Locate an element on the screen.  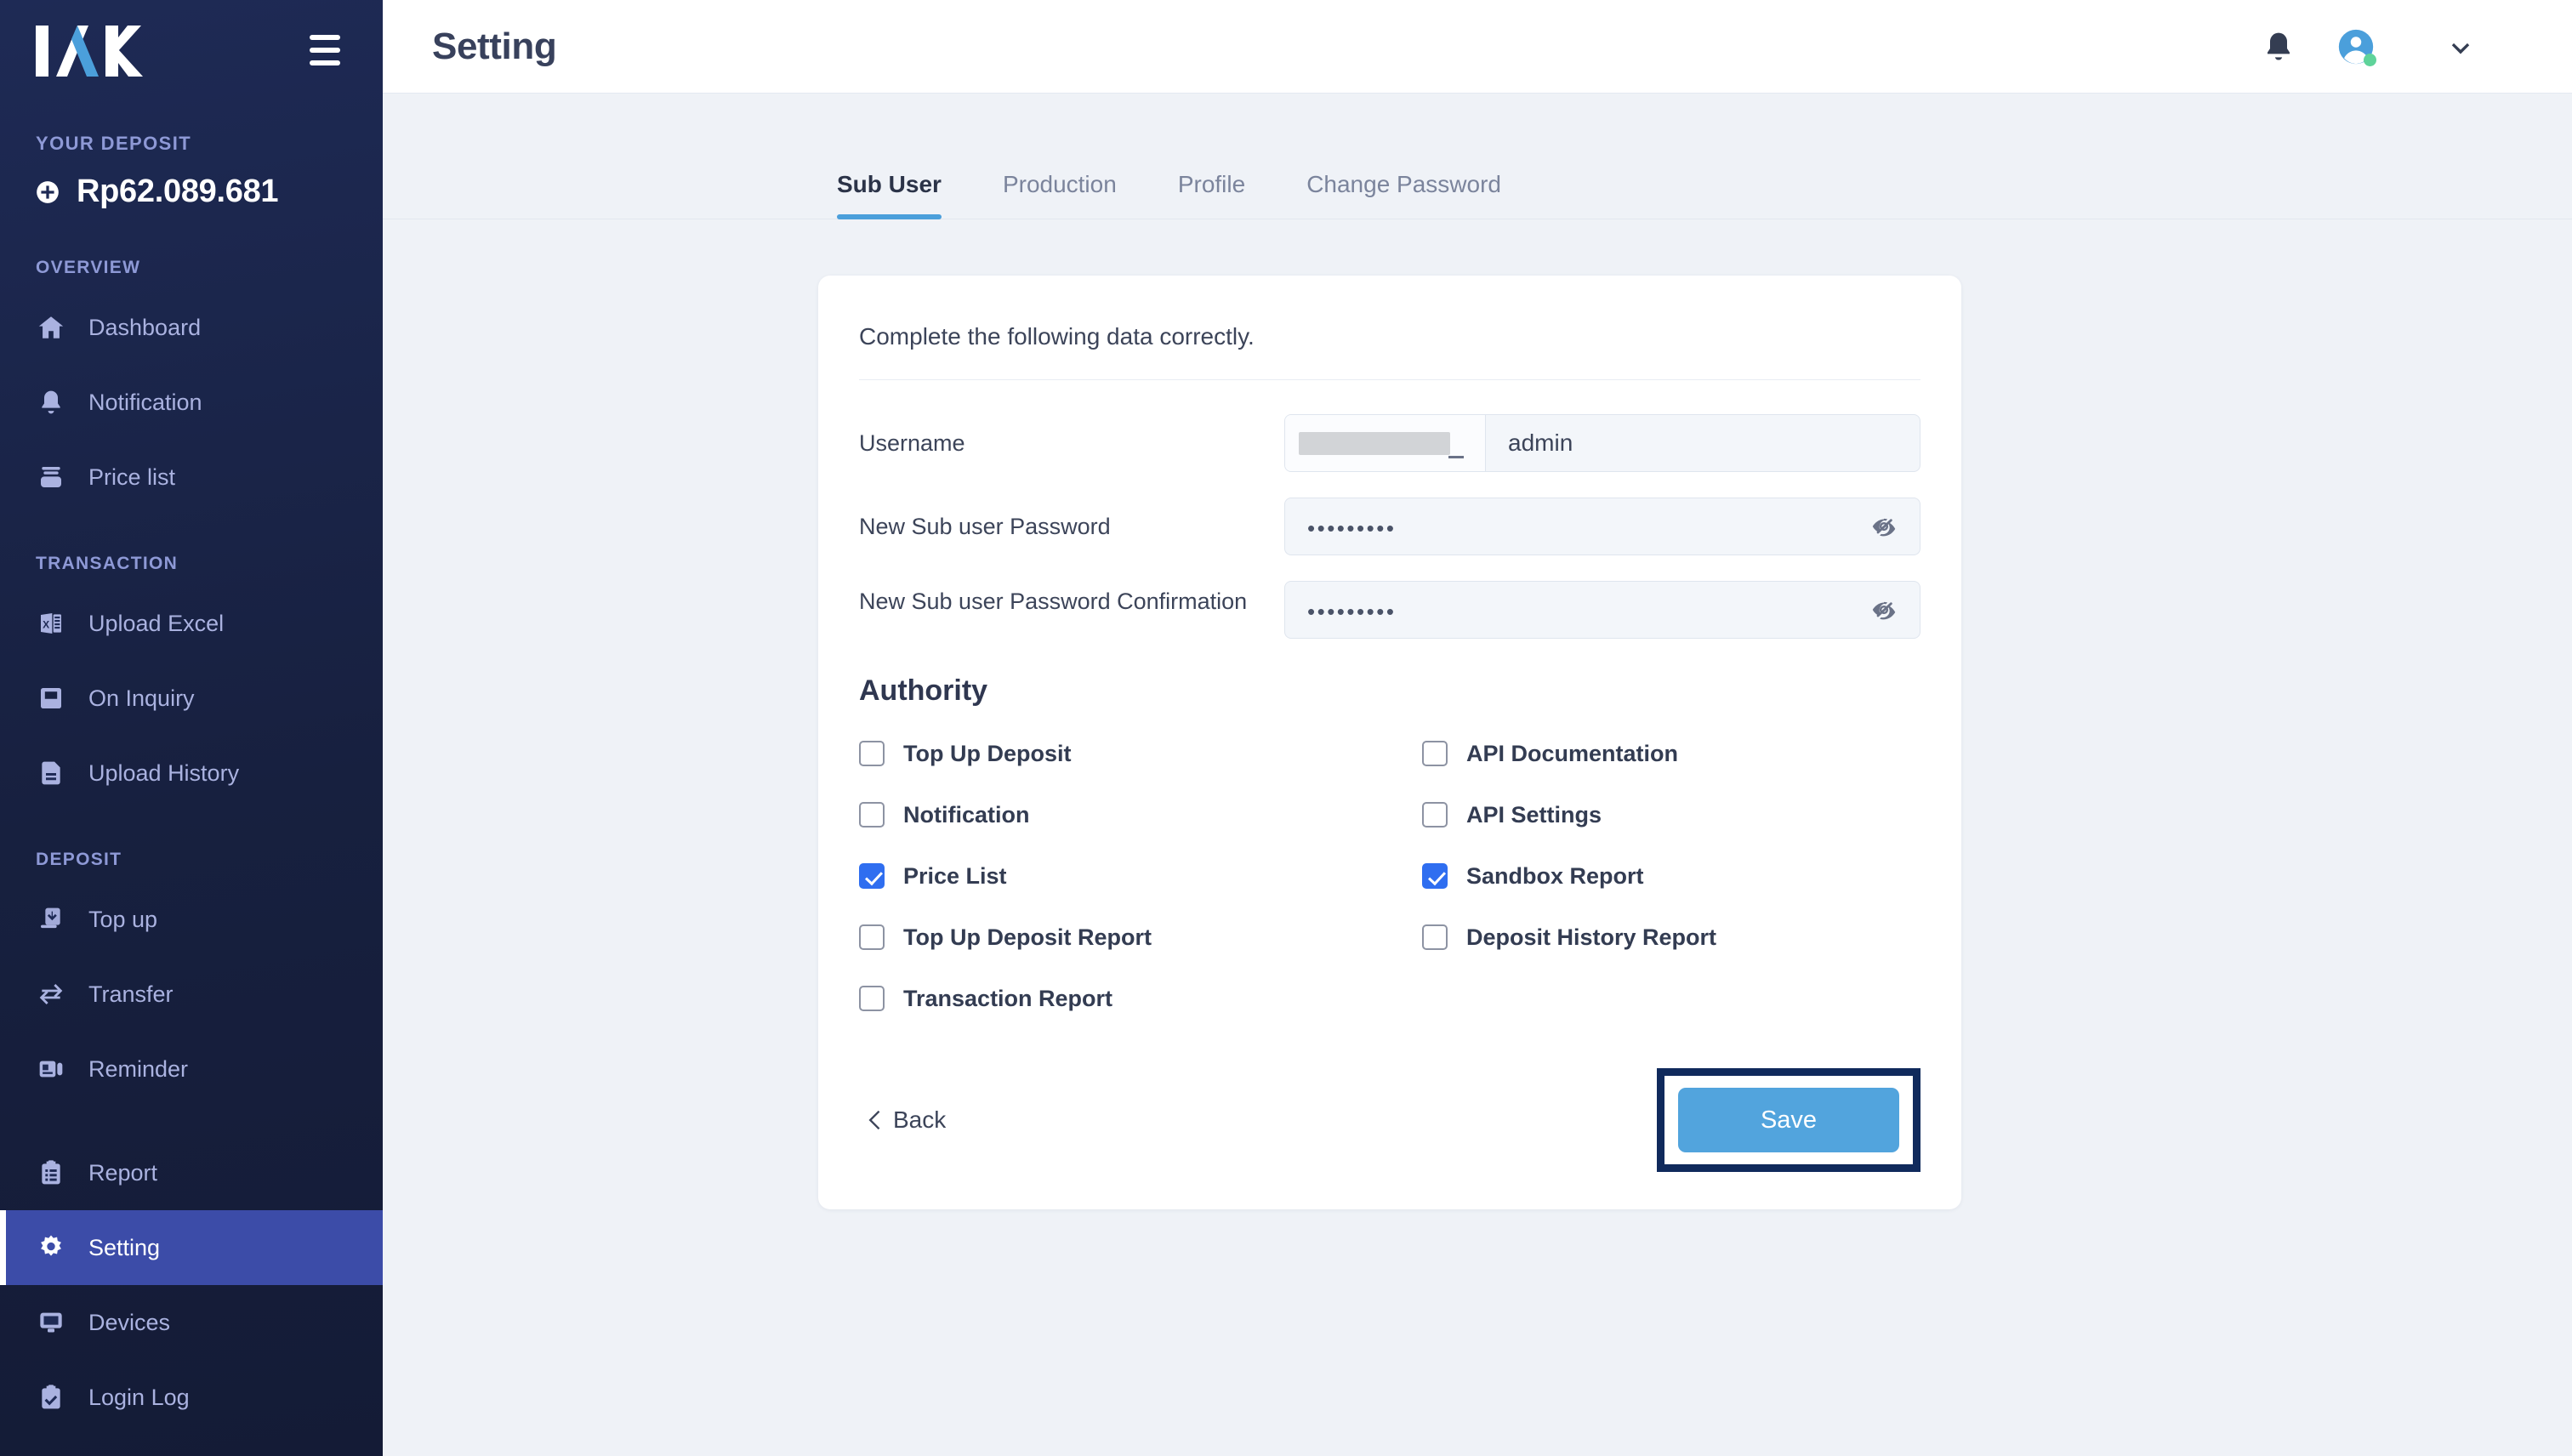
clipboard-check-icon is located at coordinates (51, 1397).